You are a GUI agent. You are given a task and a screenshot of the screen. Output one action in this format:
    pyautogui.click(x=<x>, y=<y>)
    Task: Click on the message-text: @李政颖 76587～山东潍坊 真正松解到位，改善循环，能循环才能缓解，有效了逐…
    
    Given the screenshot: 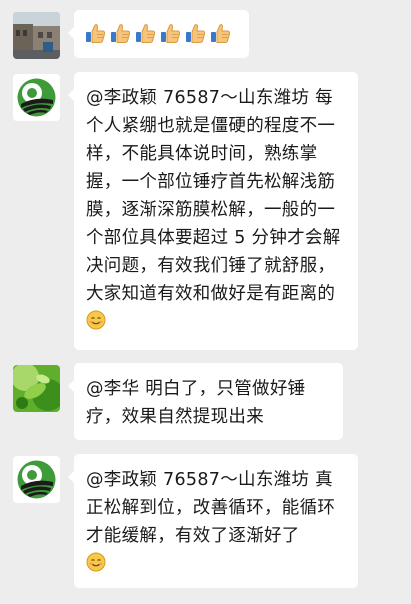 What is the action you would take?
    pyautogui.click(x=211, y=508)
    